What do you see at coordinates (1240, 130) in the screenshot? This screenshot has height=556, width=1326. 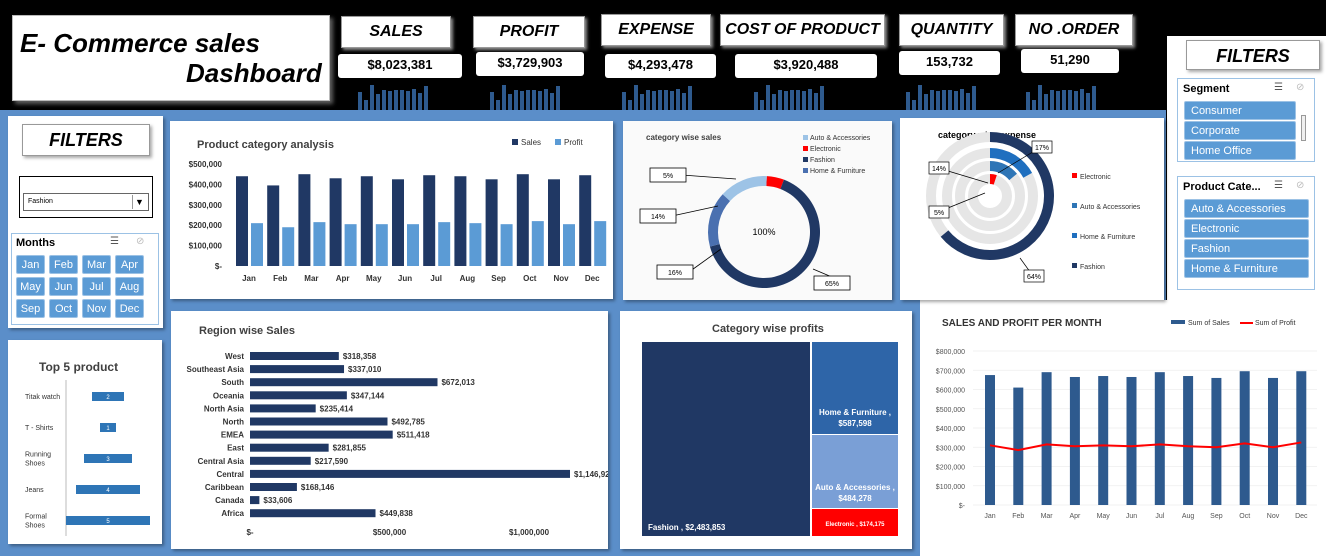 I see `segment-corporate: Corporate` at bounding box center [1240, 130].